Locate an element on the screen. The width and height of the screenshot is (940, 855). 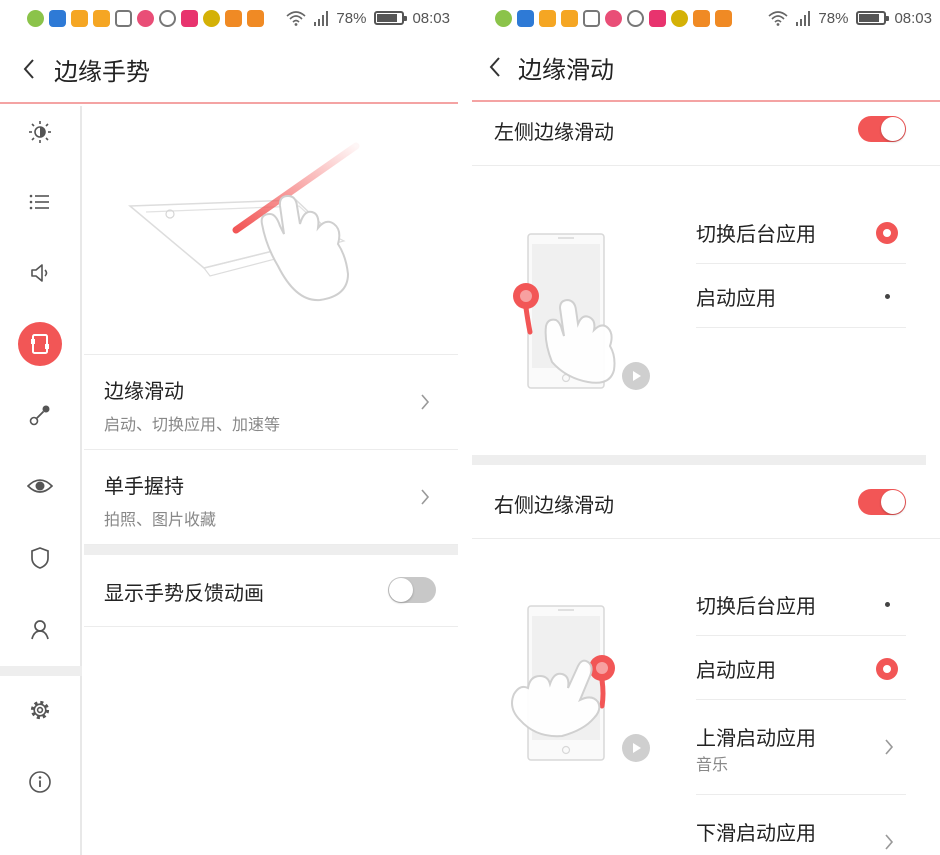
speaker-icon is located at coordinates (39, 273).